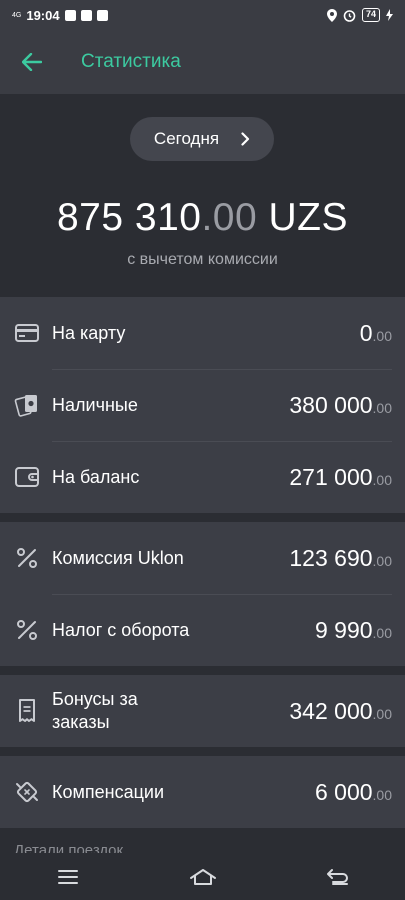 This screenshot has height=900, width=405. I want to click on total-amount: 875 310.00 UZS, so click(202, 218).